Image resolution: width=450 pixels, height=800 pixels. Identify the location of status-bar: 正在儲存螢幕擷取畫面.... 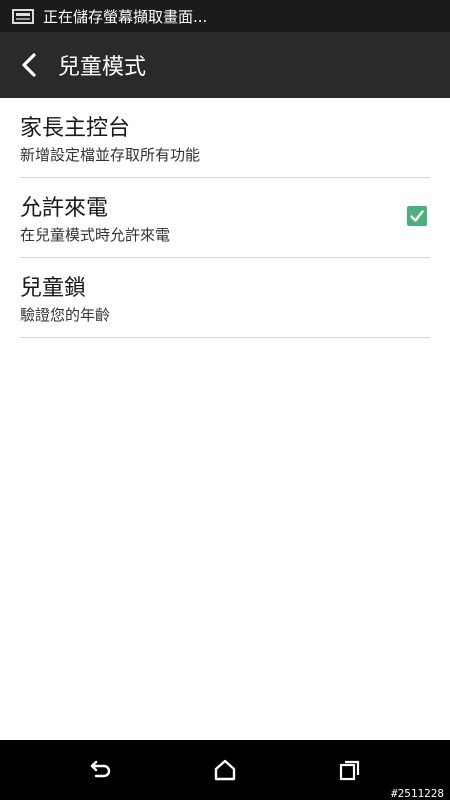
(225, 16).